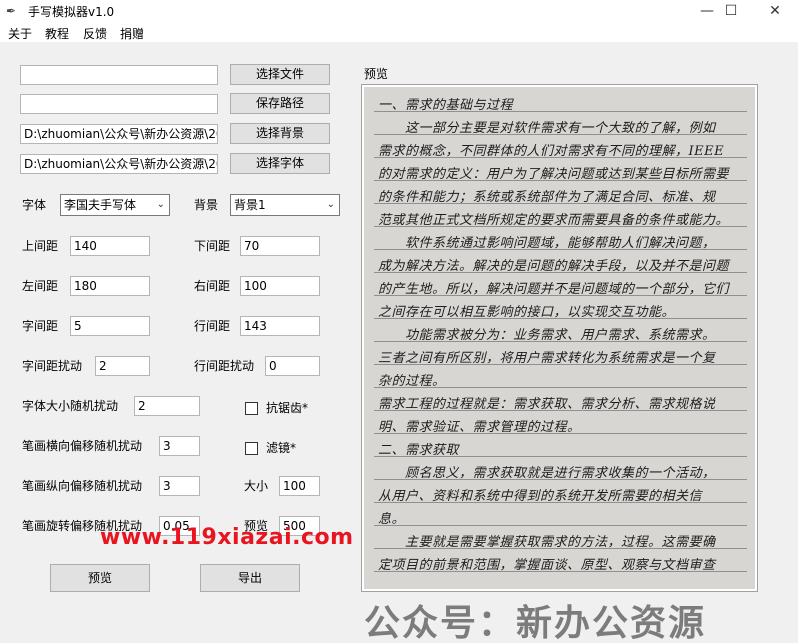 Image resolution: width=798 pixels, height=643 pixels. I want to click on top-margin-input: 140, so click(110, 246).